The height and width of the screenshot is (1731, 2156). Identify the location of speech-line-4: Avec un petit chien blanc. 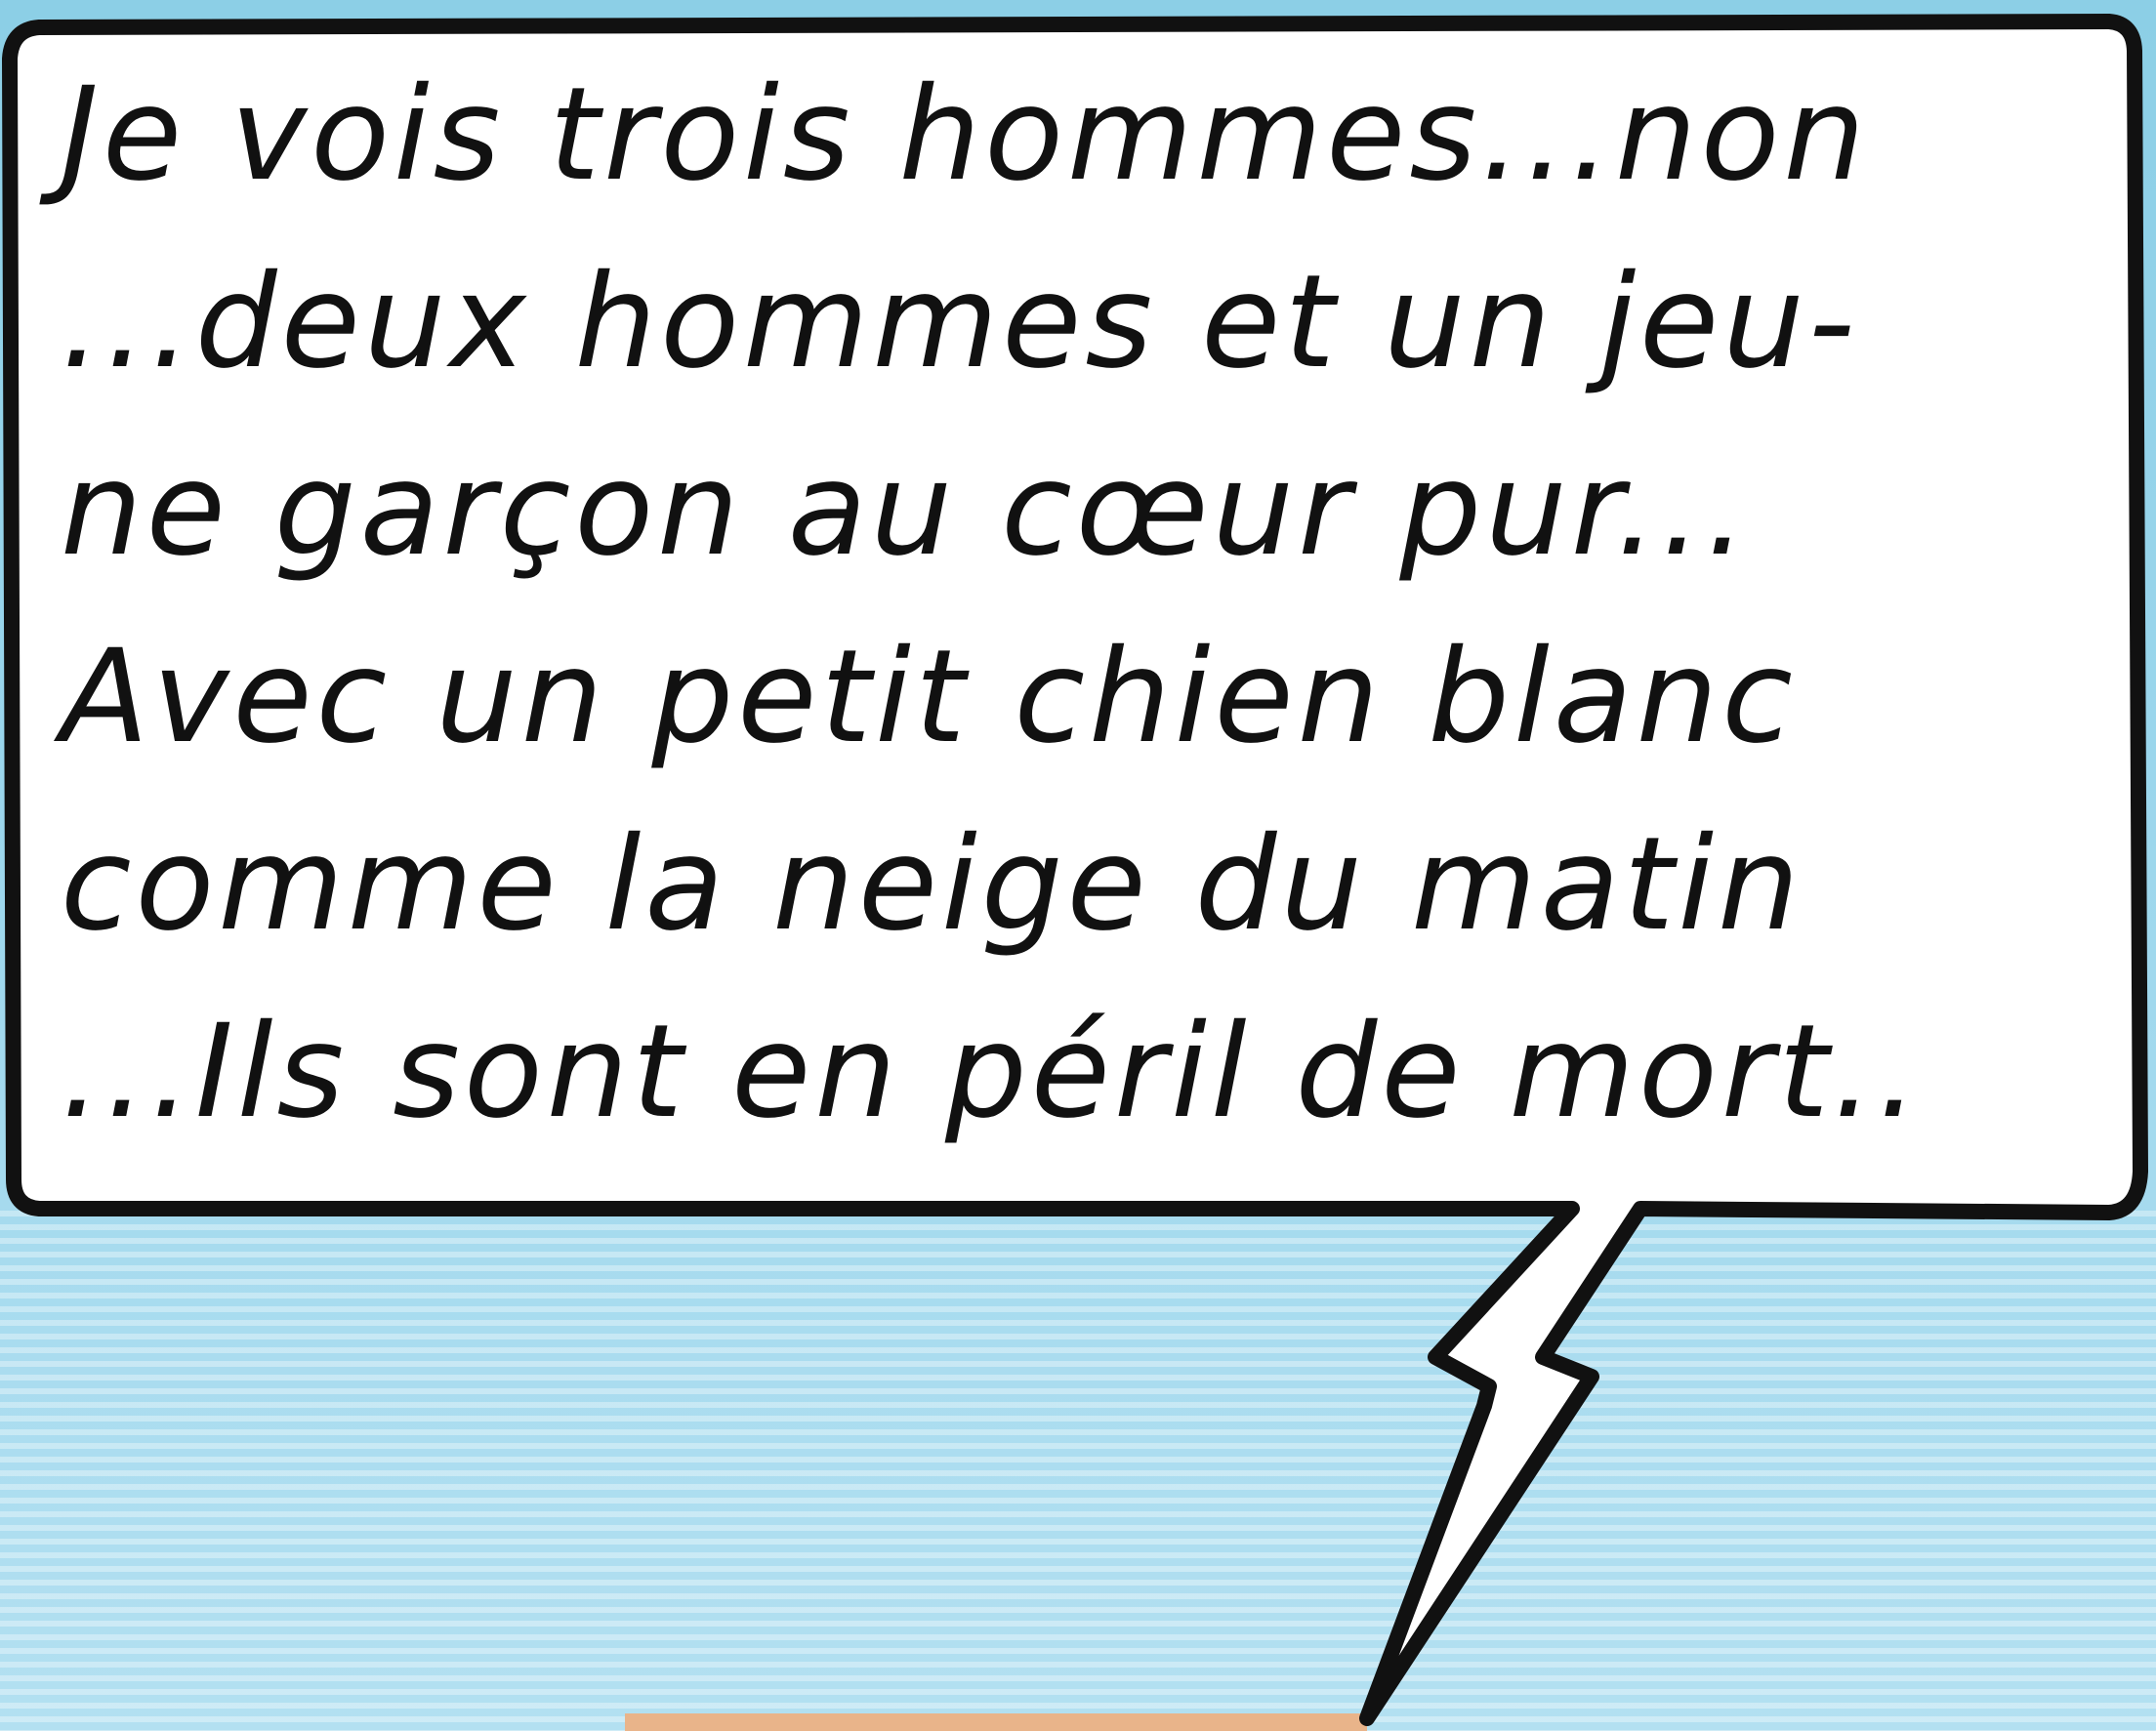
(929, 697).